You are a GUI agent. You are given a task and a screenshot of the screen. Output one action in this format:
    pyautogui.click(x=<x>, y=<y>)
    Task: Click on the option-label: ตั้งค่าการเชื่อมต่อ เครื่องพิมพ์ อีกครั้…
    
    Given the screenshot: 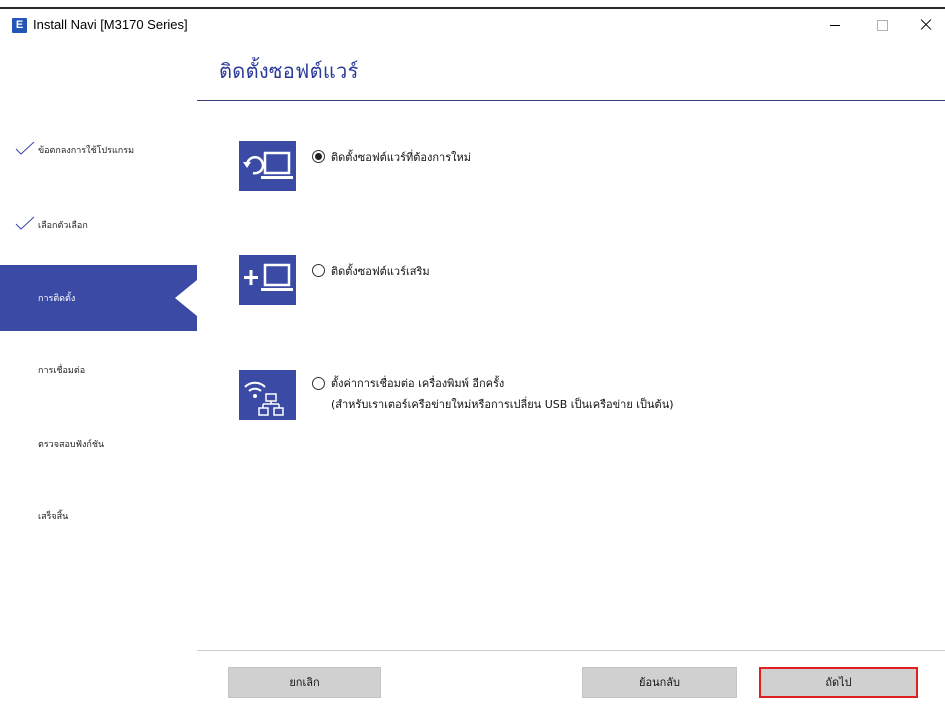 What is the action you would take?
    pyautogui.click(x=418, y=383)
    